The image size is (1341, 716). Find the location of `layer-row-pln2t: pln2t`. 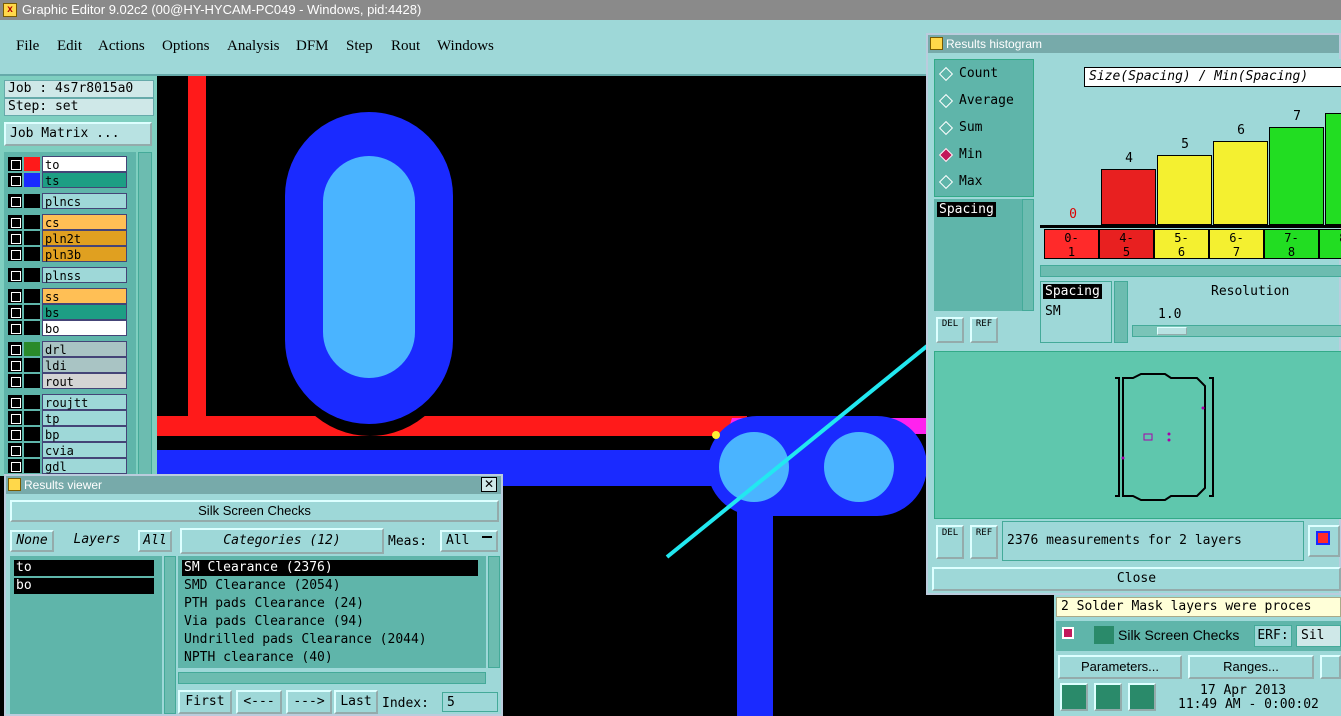

layer-row-pln2t: pln2t is located at coordinates (66, 238).